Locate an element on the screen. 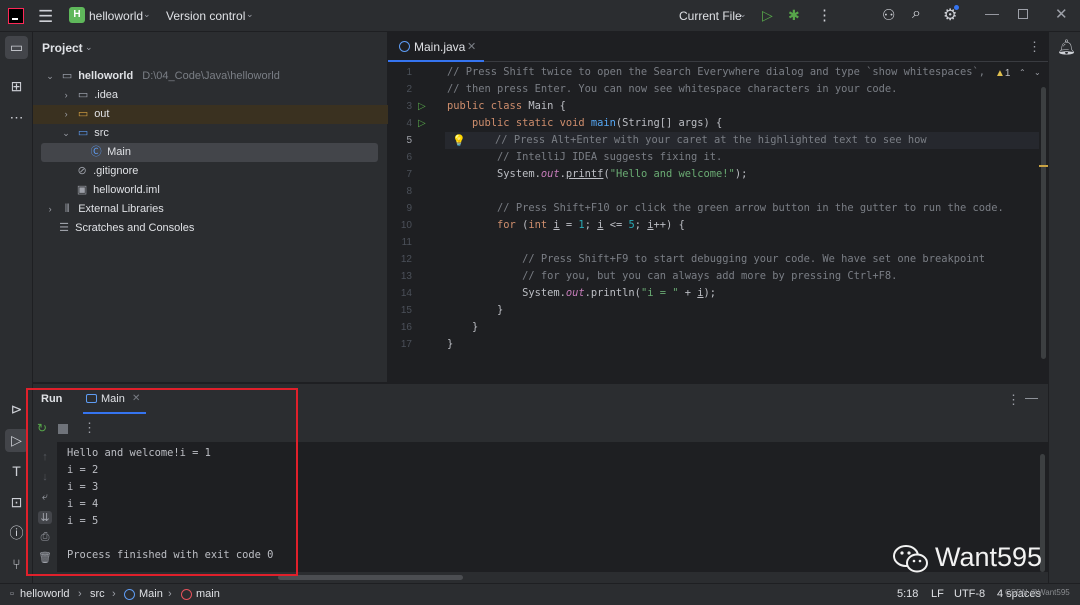 This screenshot has height=605, width=1080. line-separator: LF is located at coordinates (937, 594).